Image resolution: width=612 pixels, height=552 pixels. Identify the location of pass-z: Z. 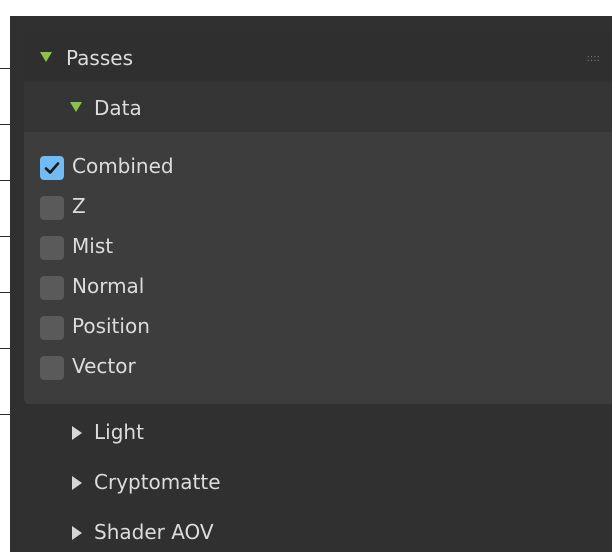
(240, 207).